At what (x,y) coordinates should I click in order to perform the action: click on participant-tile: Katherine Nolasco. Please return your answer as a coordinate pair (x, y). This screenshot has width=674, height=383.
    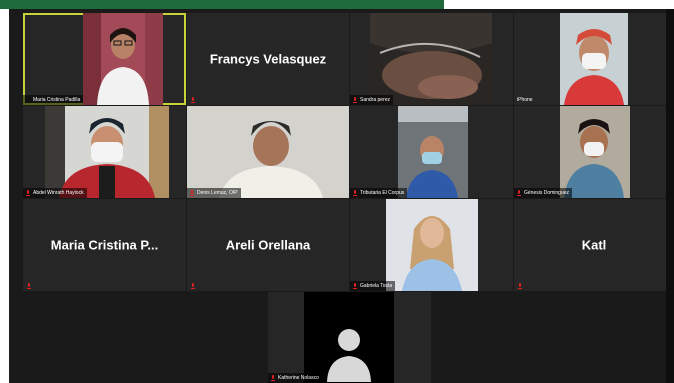
    Looking at the image, I should click on (349, 337).